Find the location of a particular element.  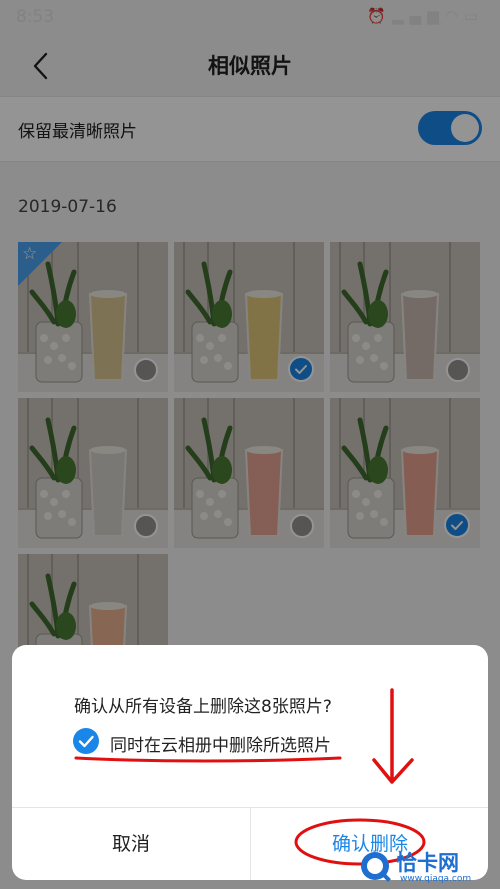

watermark-url: www.qiaqa.com is located at coordinates (436, 879).